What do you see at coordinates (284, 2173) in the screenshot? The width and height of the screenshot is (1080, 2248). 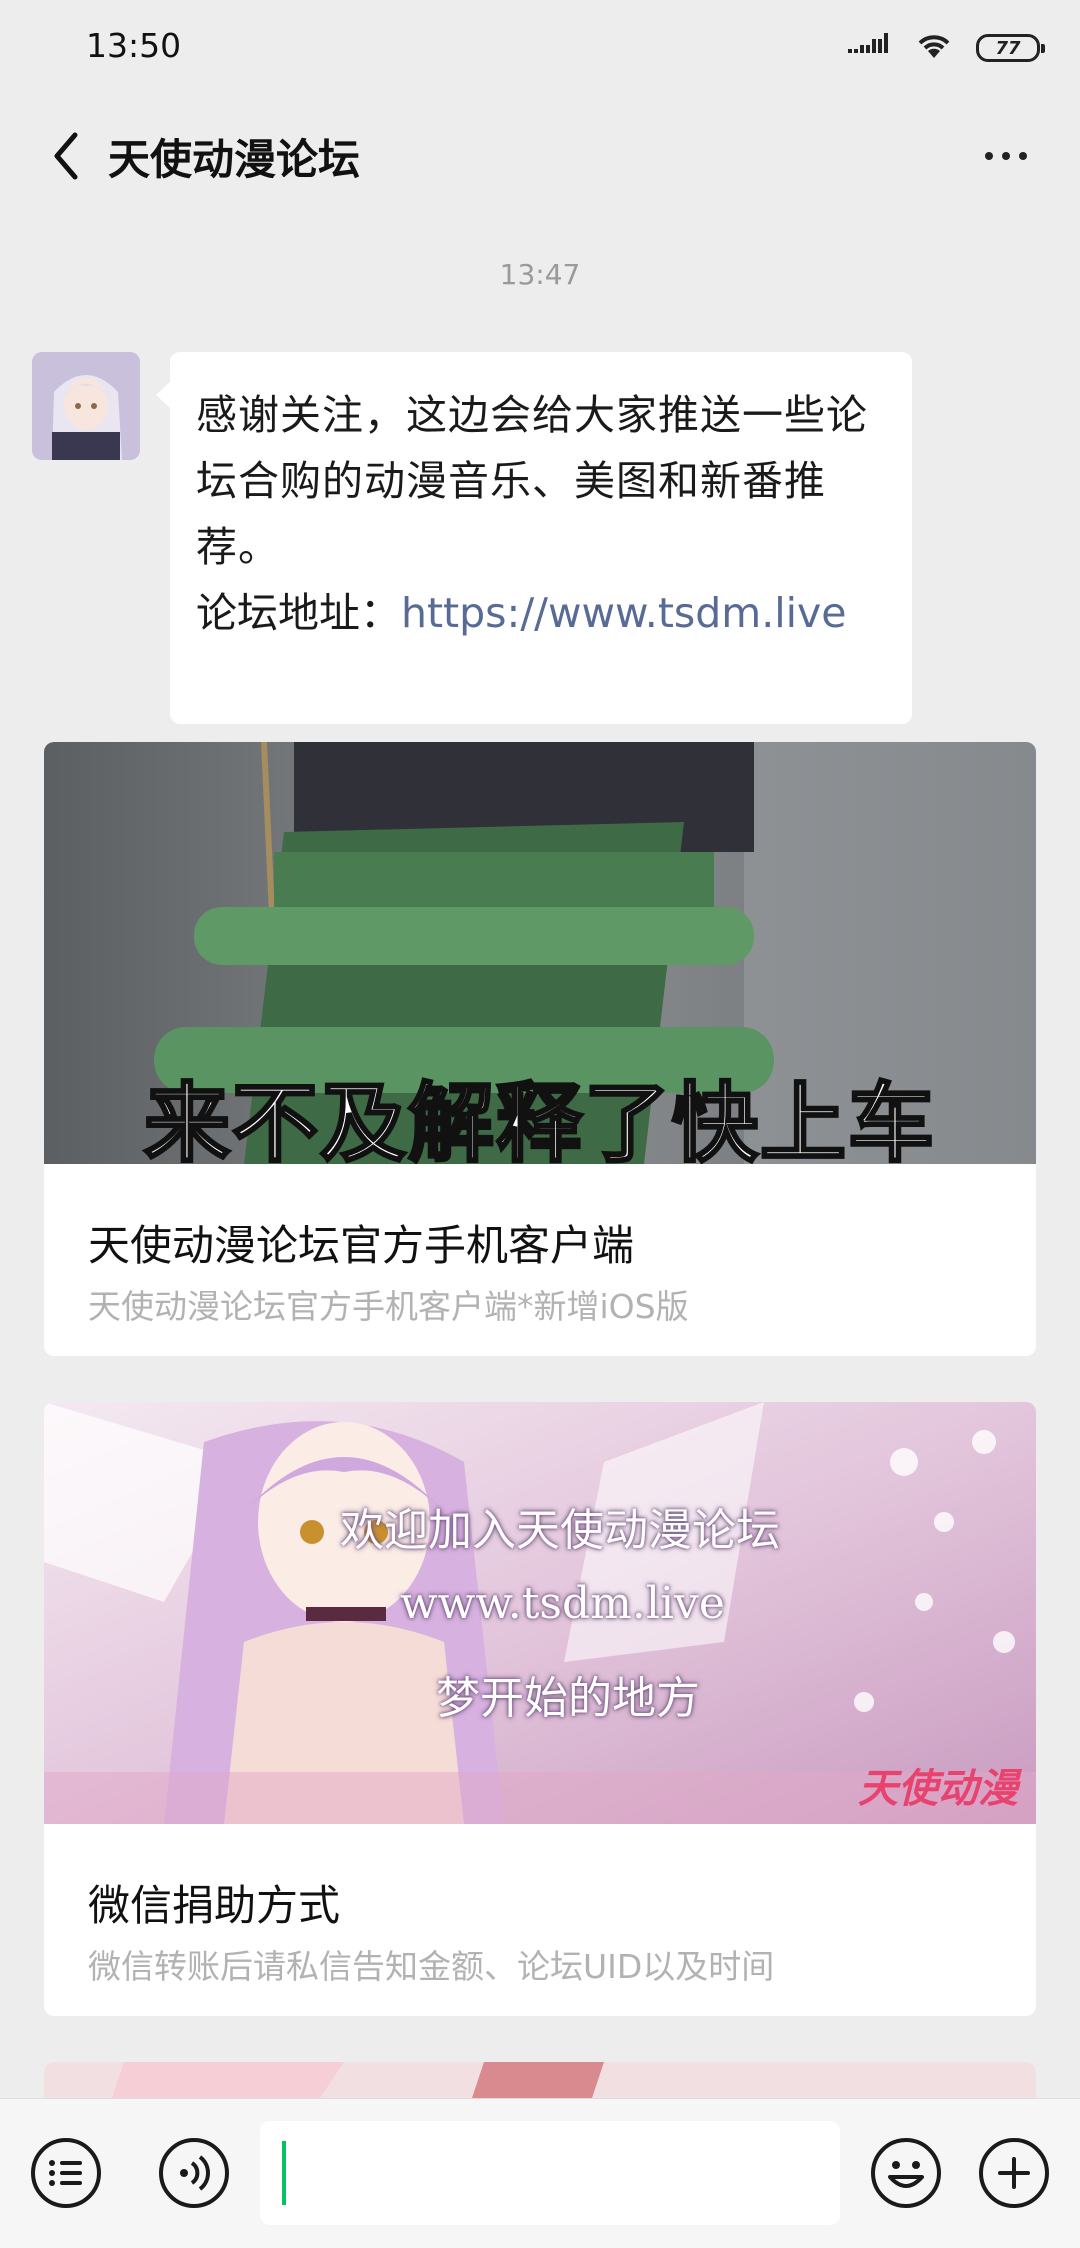 I see `text-cursor` at bounding box center [284, 2173].